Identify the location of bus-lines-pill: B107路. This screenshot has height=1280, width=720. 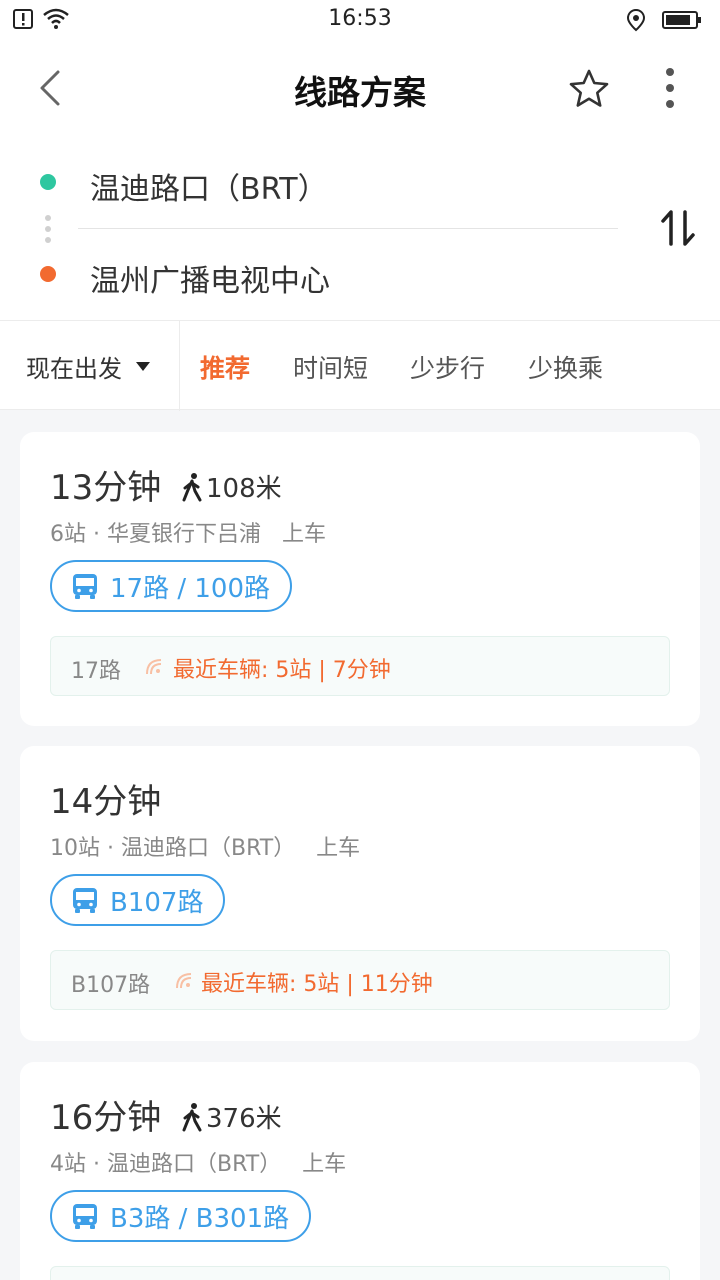
(138, 900).